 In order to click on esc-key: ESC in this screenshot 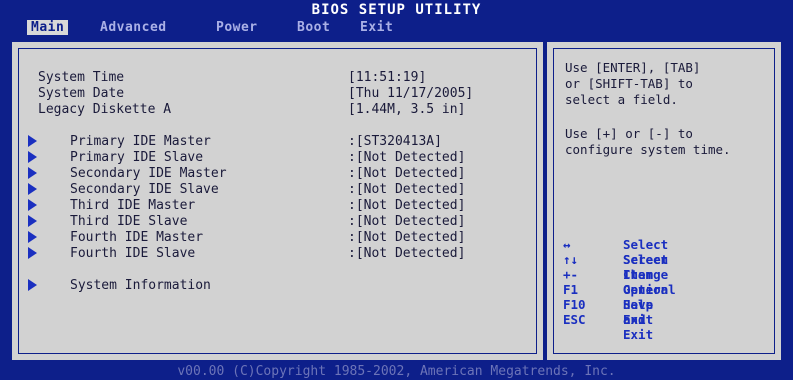, I will do `click(574, 319)`.